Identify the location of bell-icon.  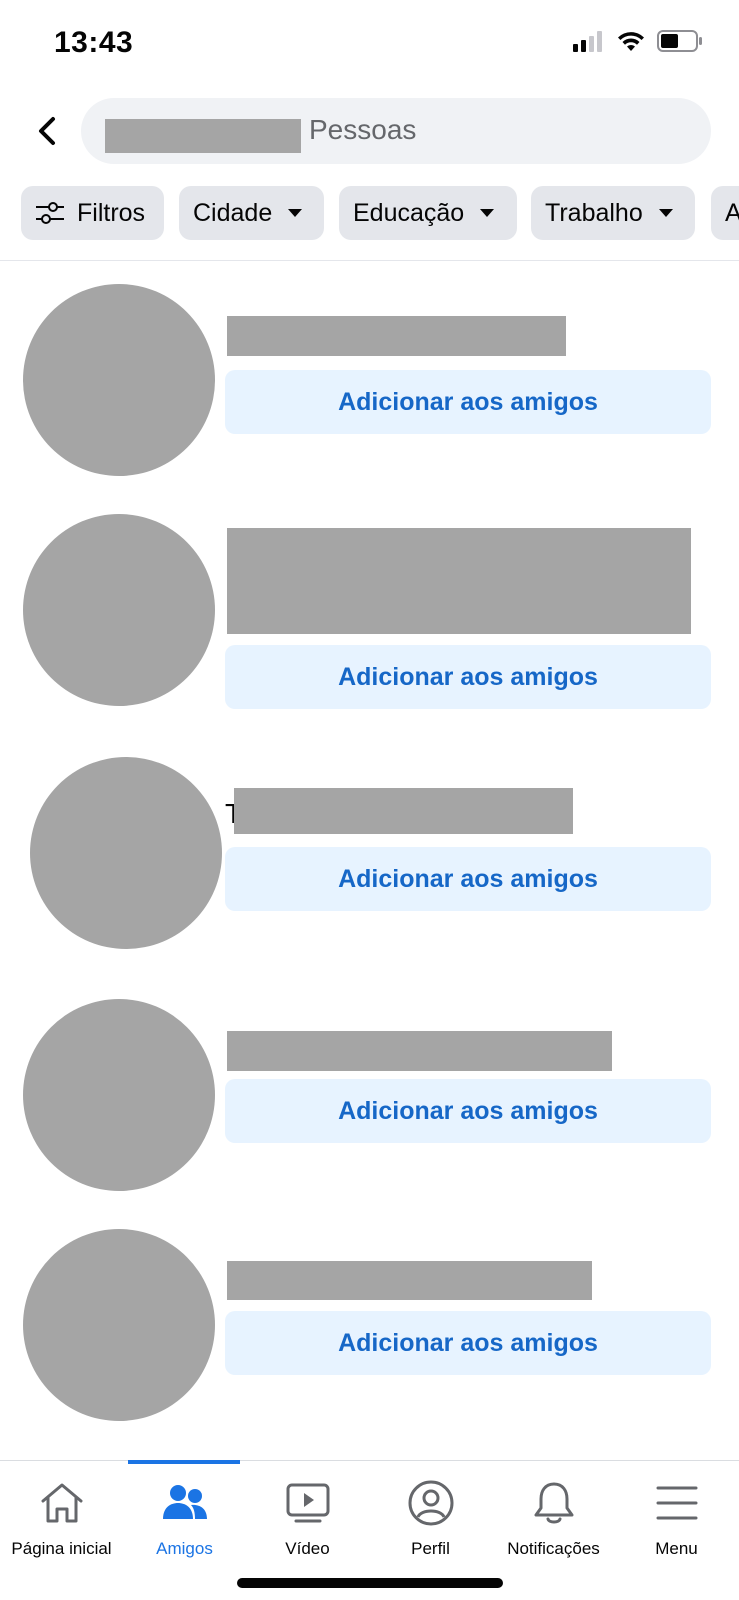
(554, 1503).